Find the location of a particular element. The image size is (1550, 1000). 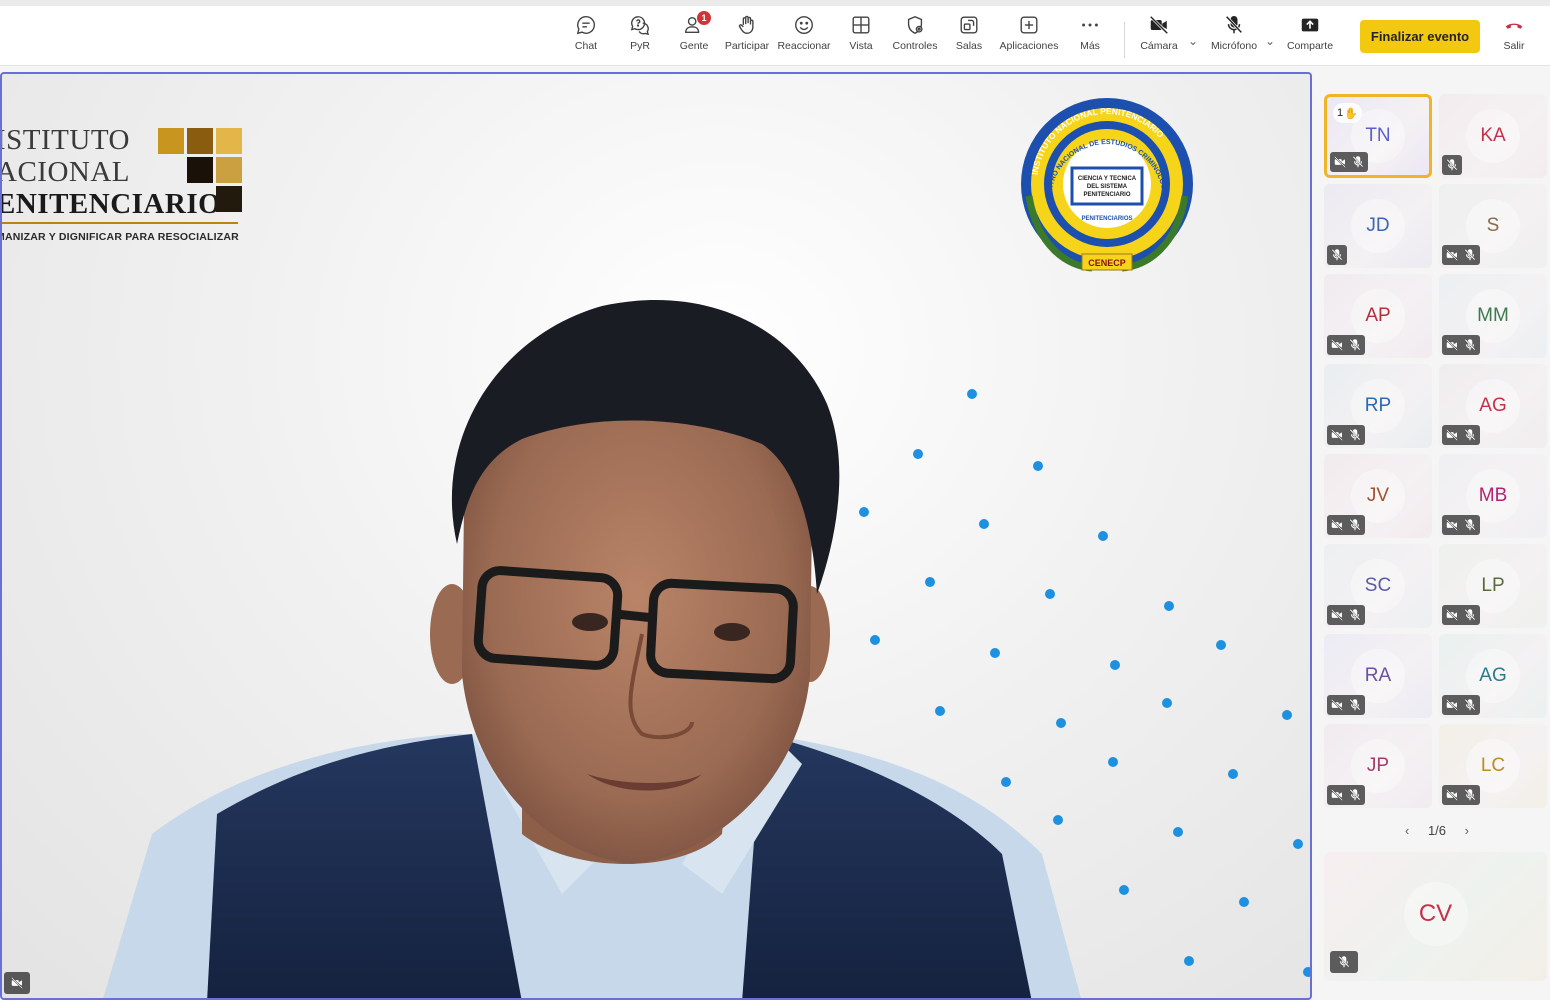

microphone-button: Micrófono is located at coordinates (1234, 33).